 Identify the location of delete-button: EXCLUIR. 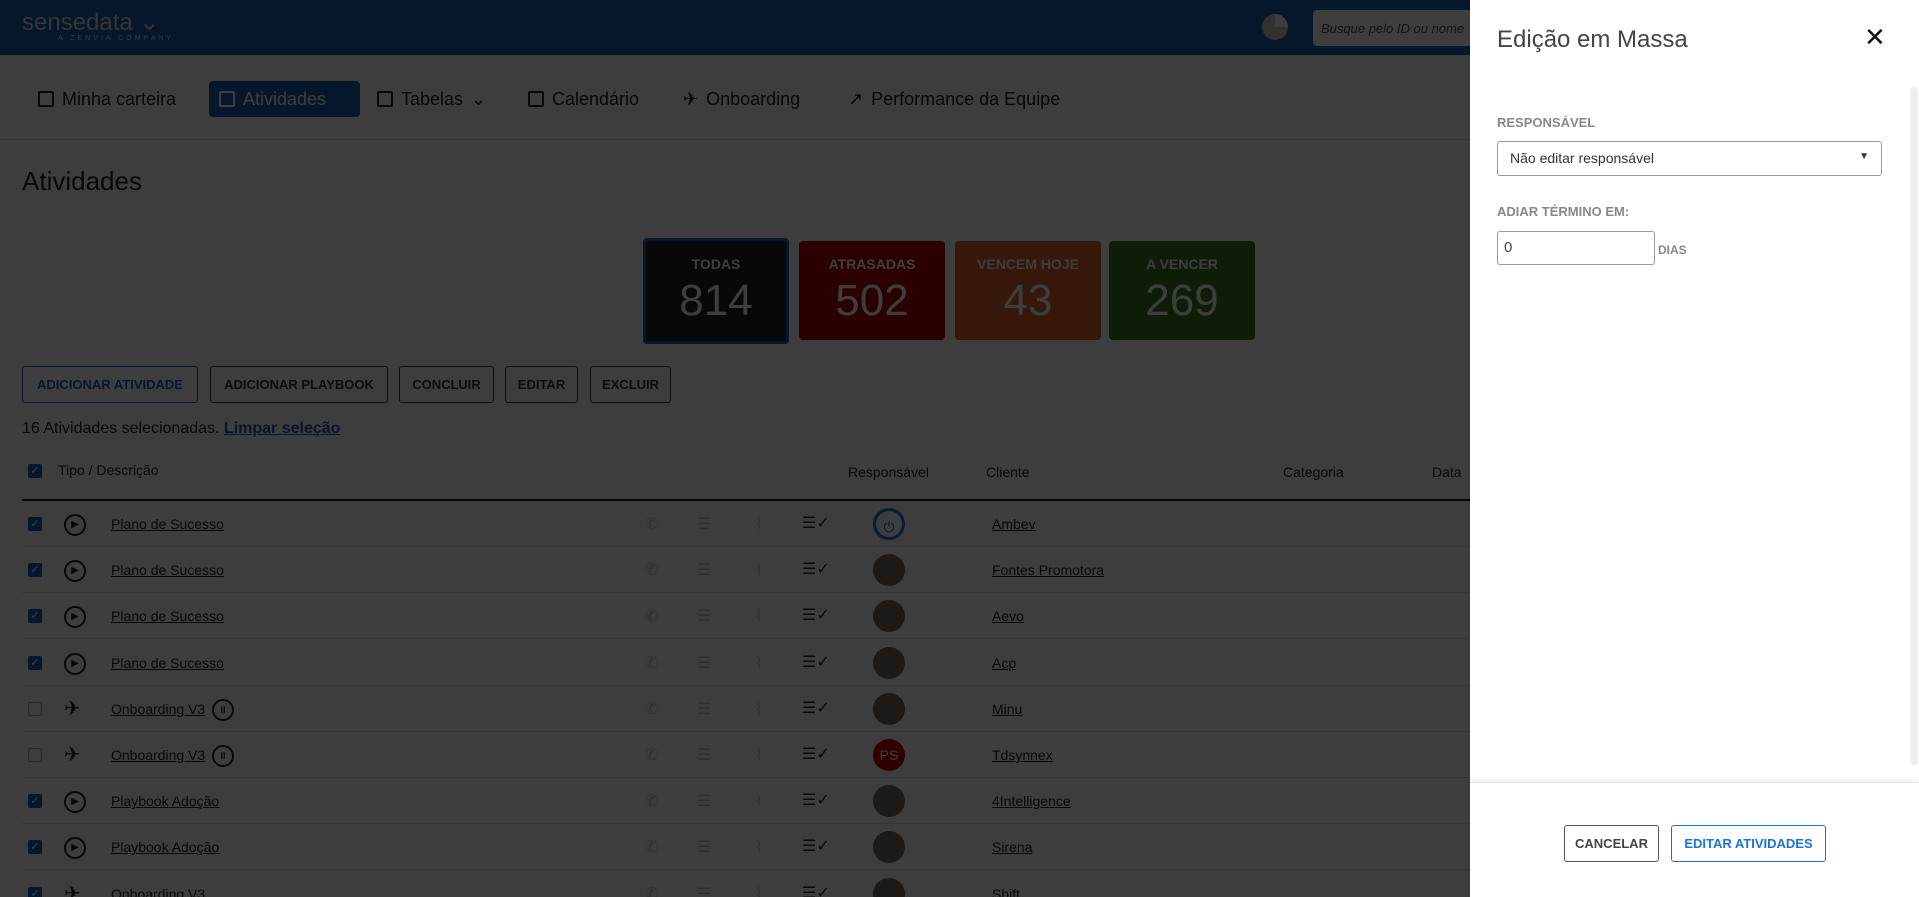
(630, 384).